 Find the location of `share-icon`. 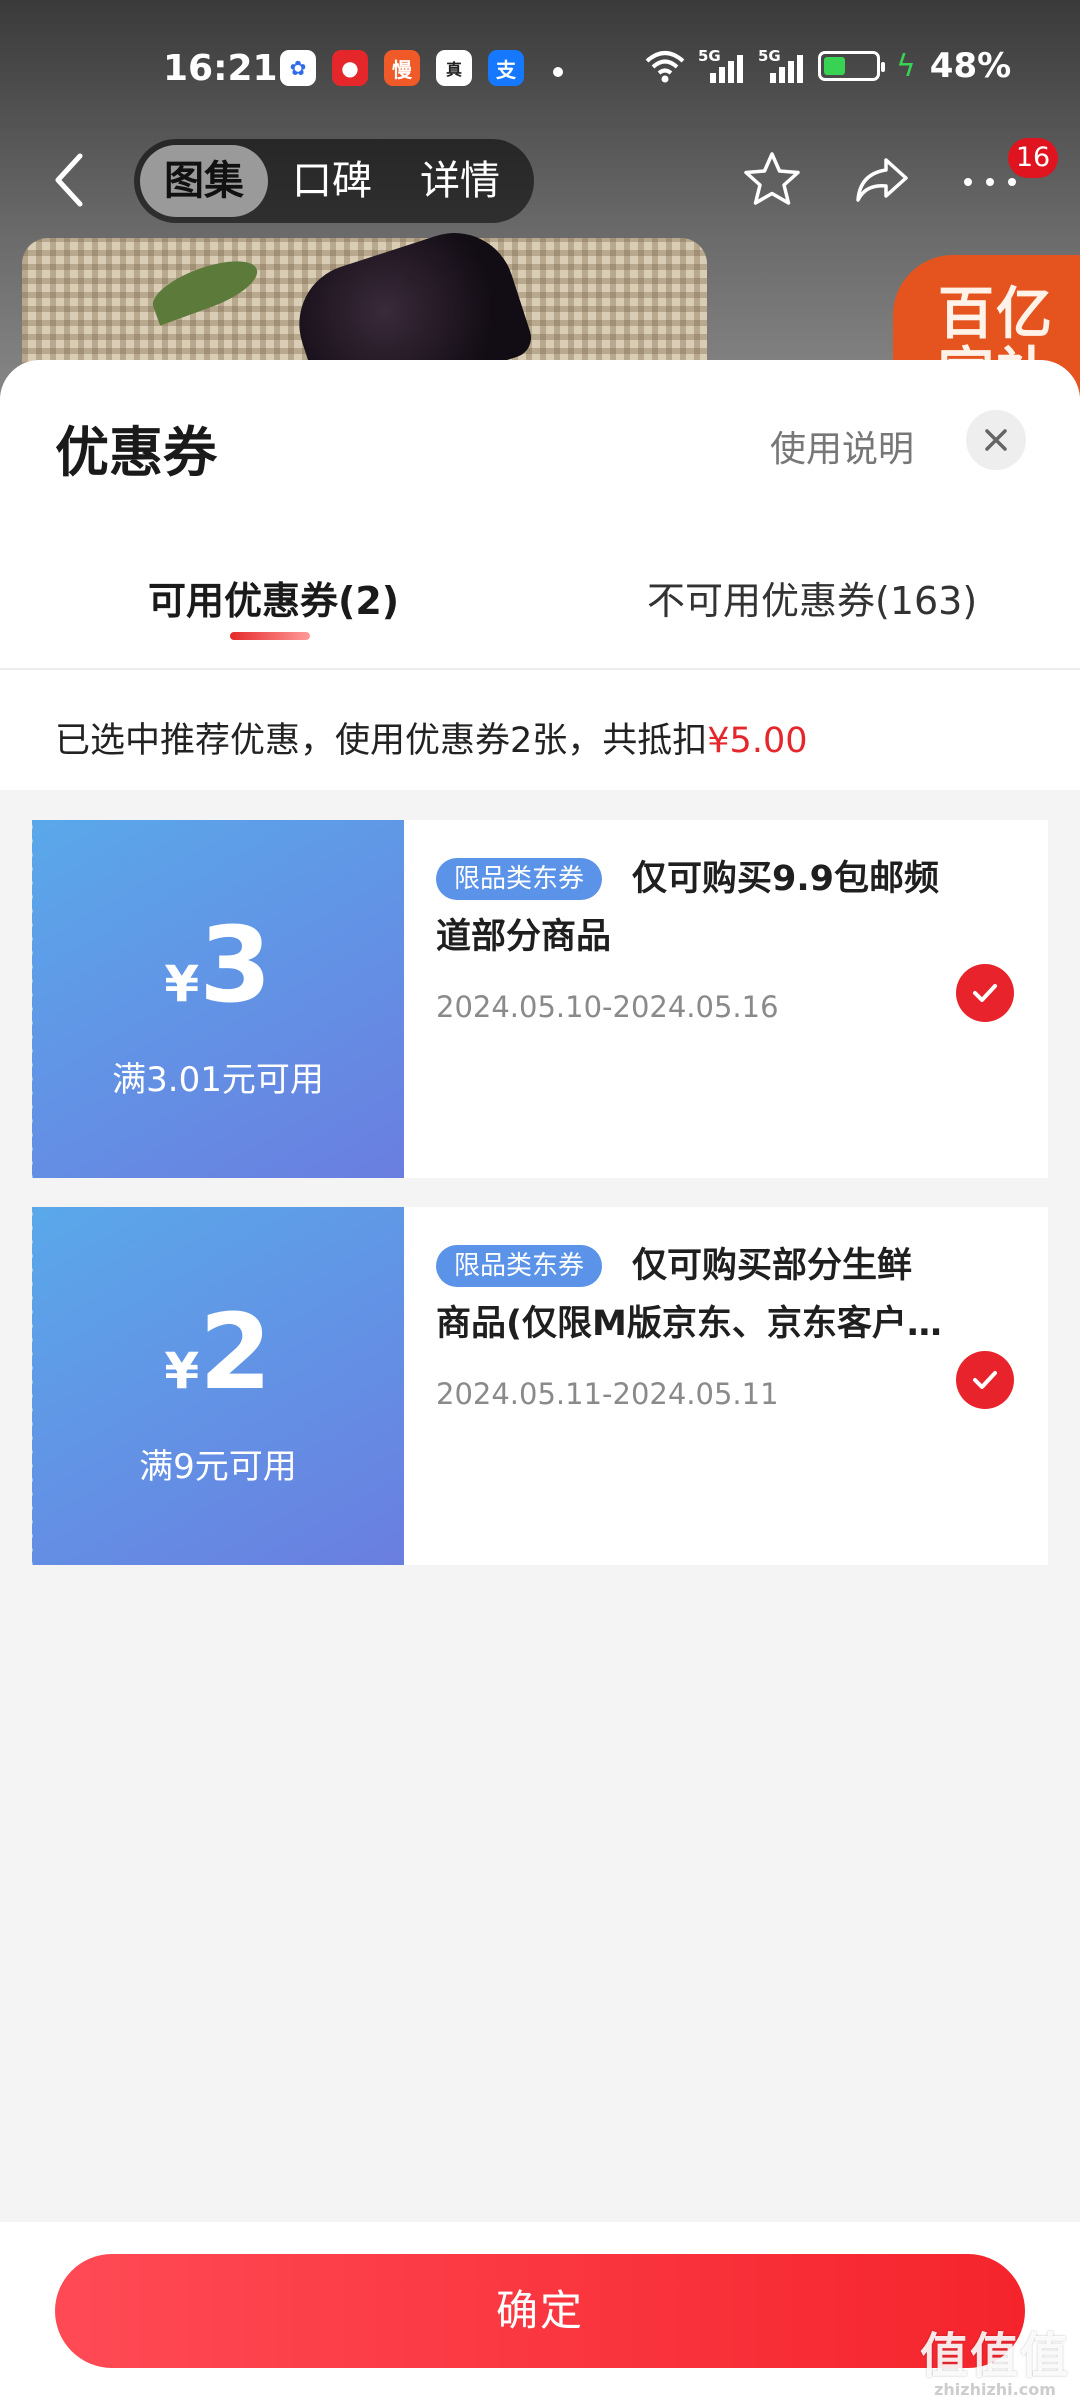

share-icon is located at coordinates (882, 180).